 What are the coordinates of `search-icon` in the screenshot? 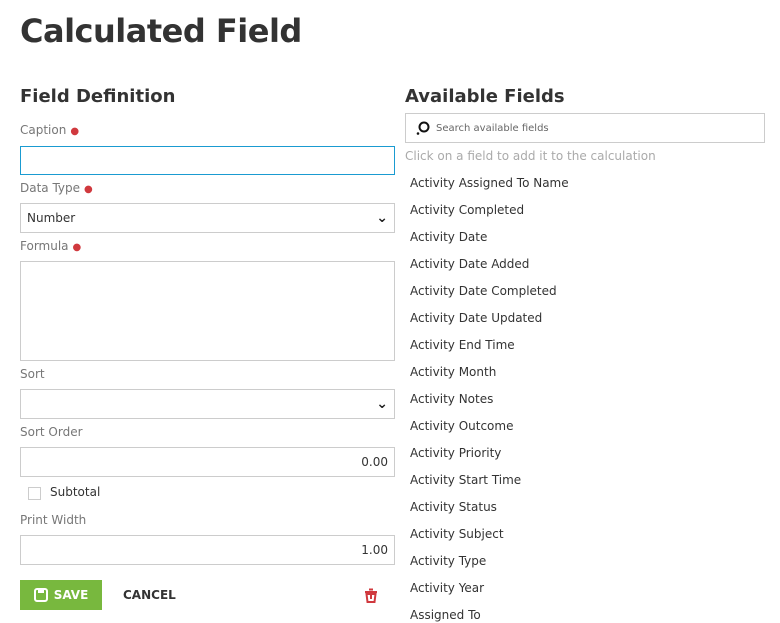 It's located at (423, 128).